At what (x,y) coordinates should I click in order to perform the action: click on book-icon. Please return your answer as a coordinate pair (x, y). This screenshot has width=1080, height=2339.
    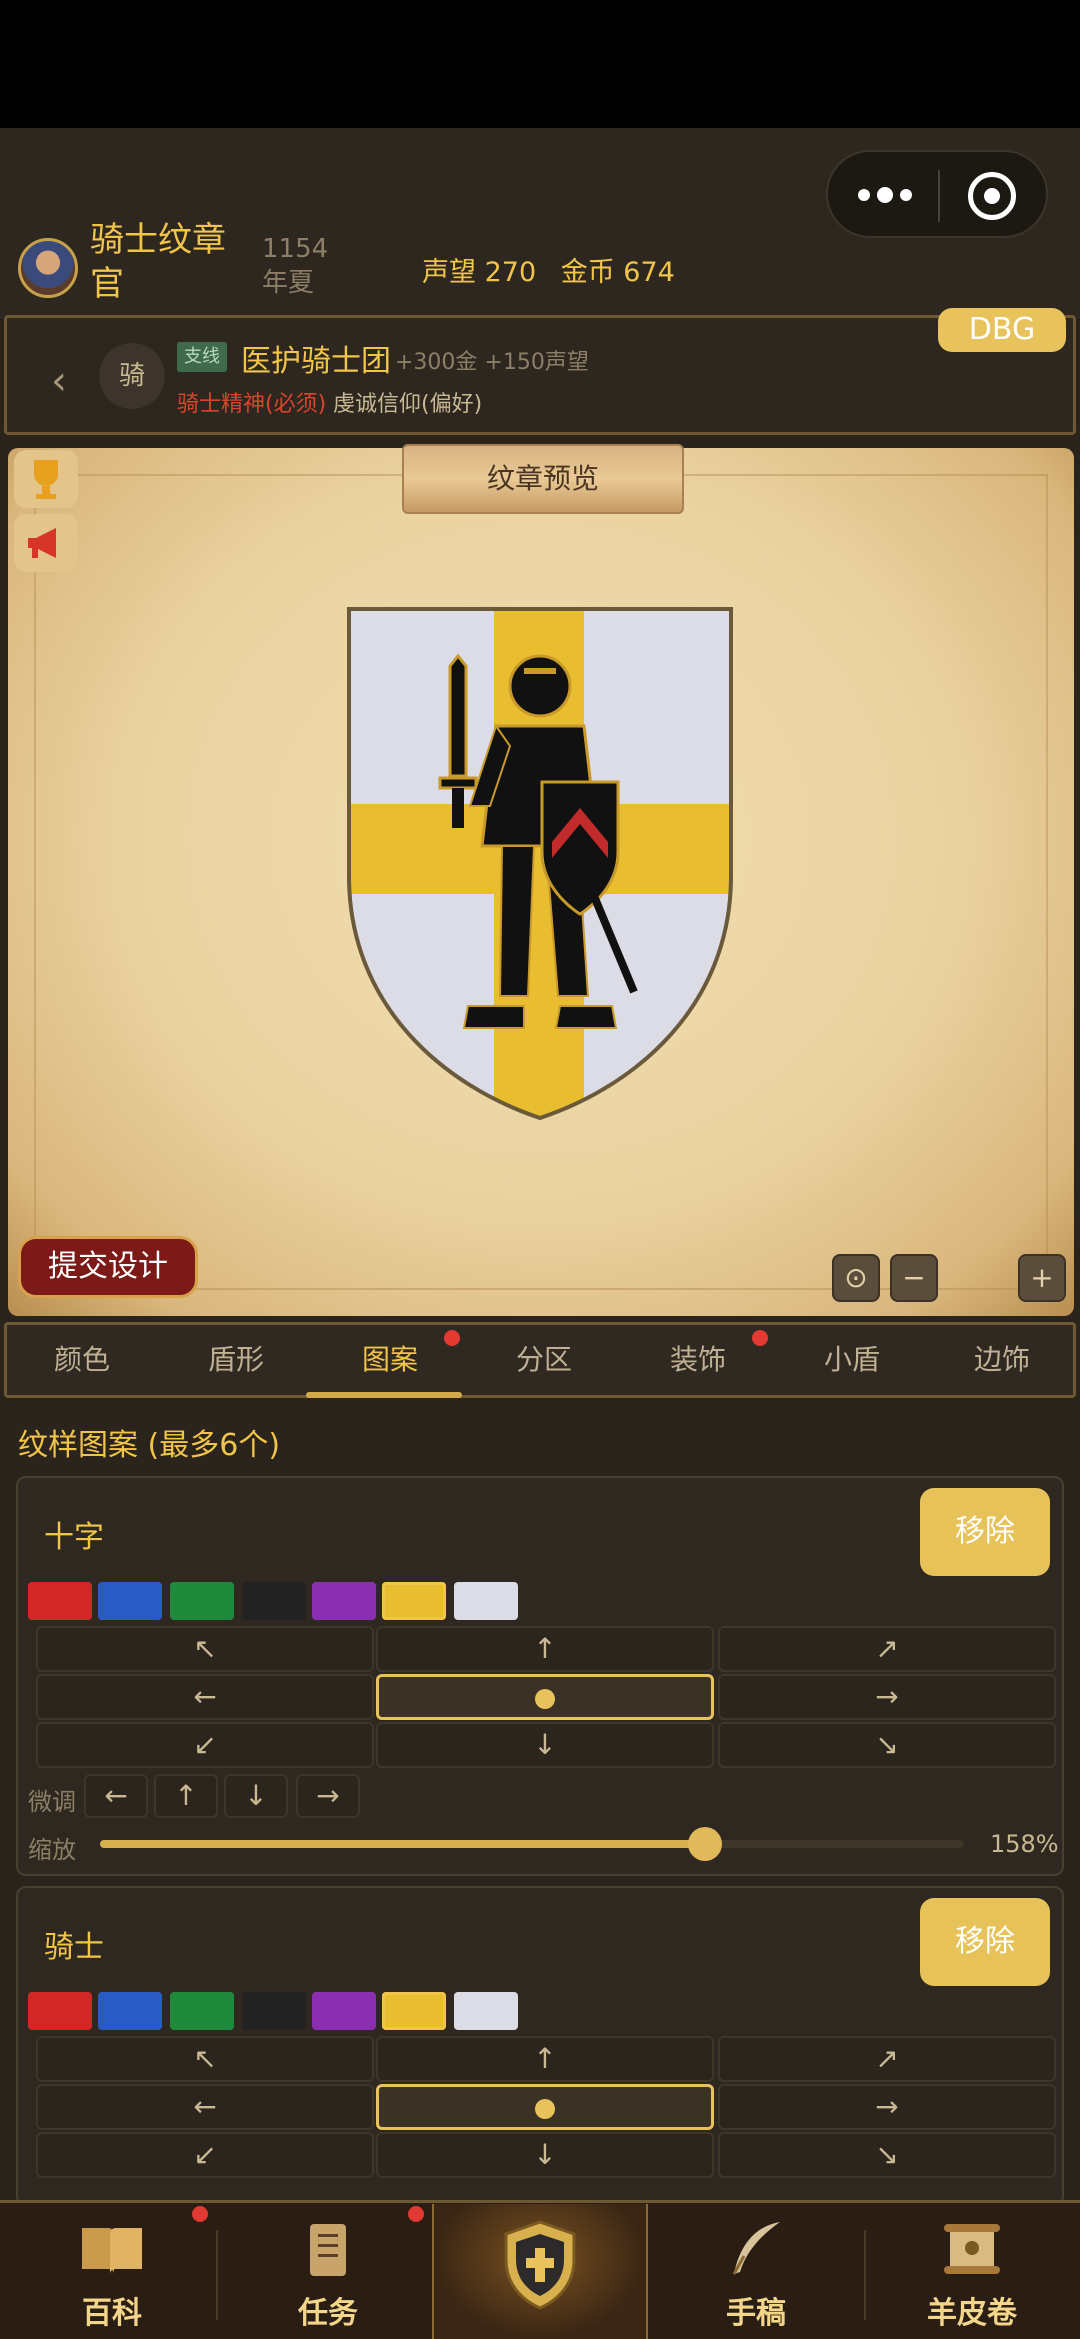
    Looking at the image, I should click on (112, 2251).